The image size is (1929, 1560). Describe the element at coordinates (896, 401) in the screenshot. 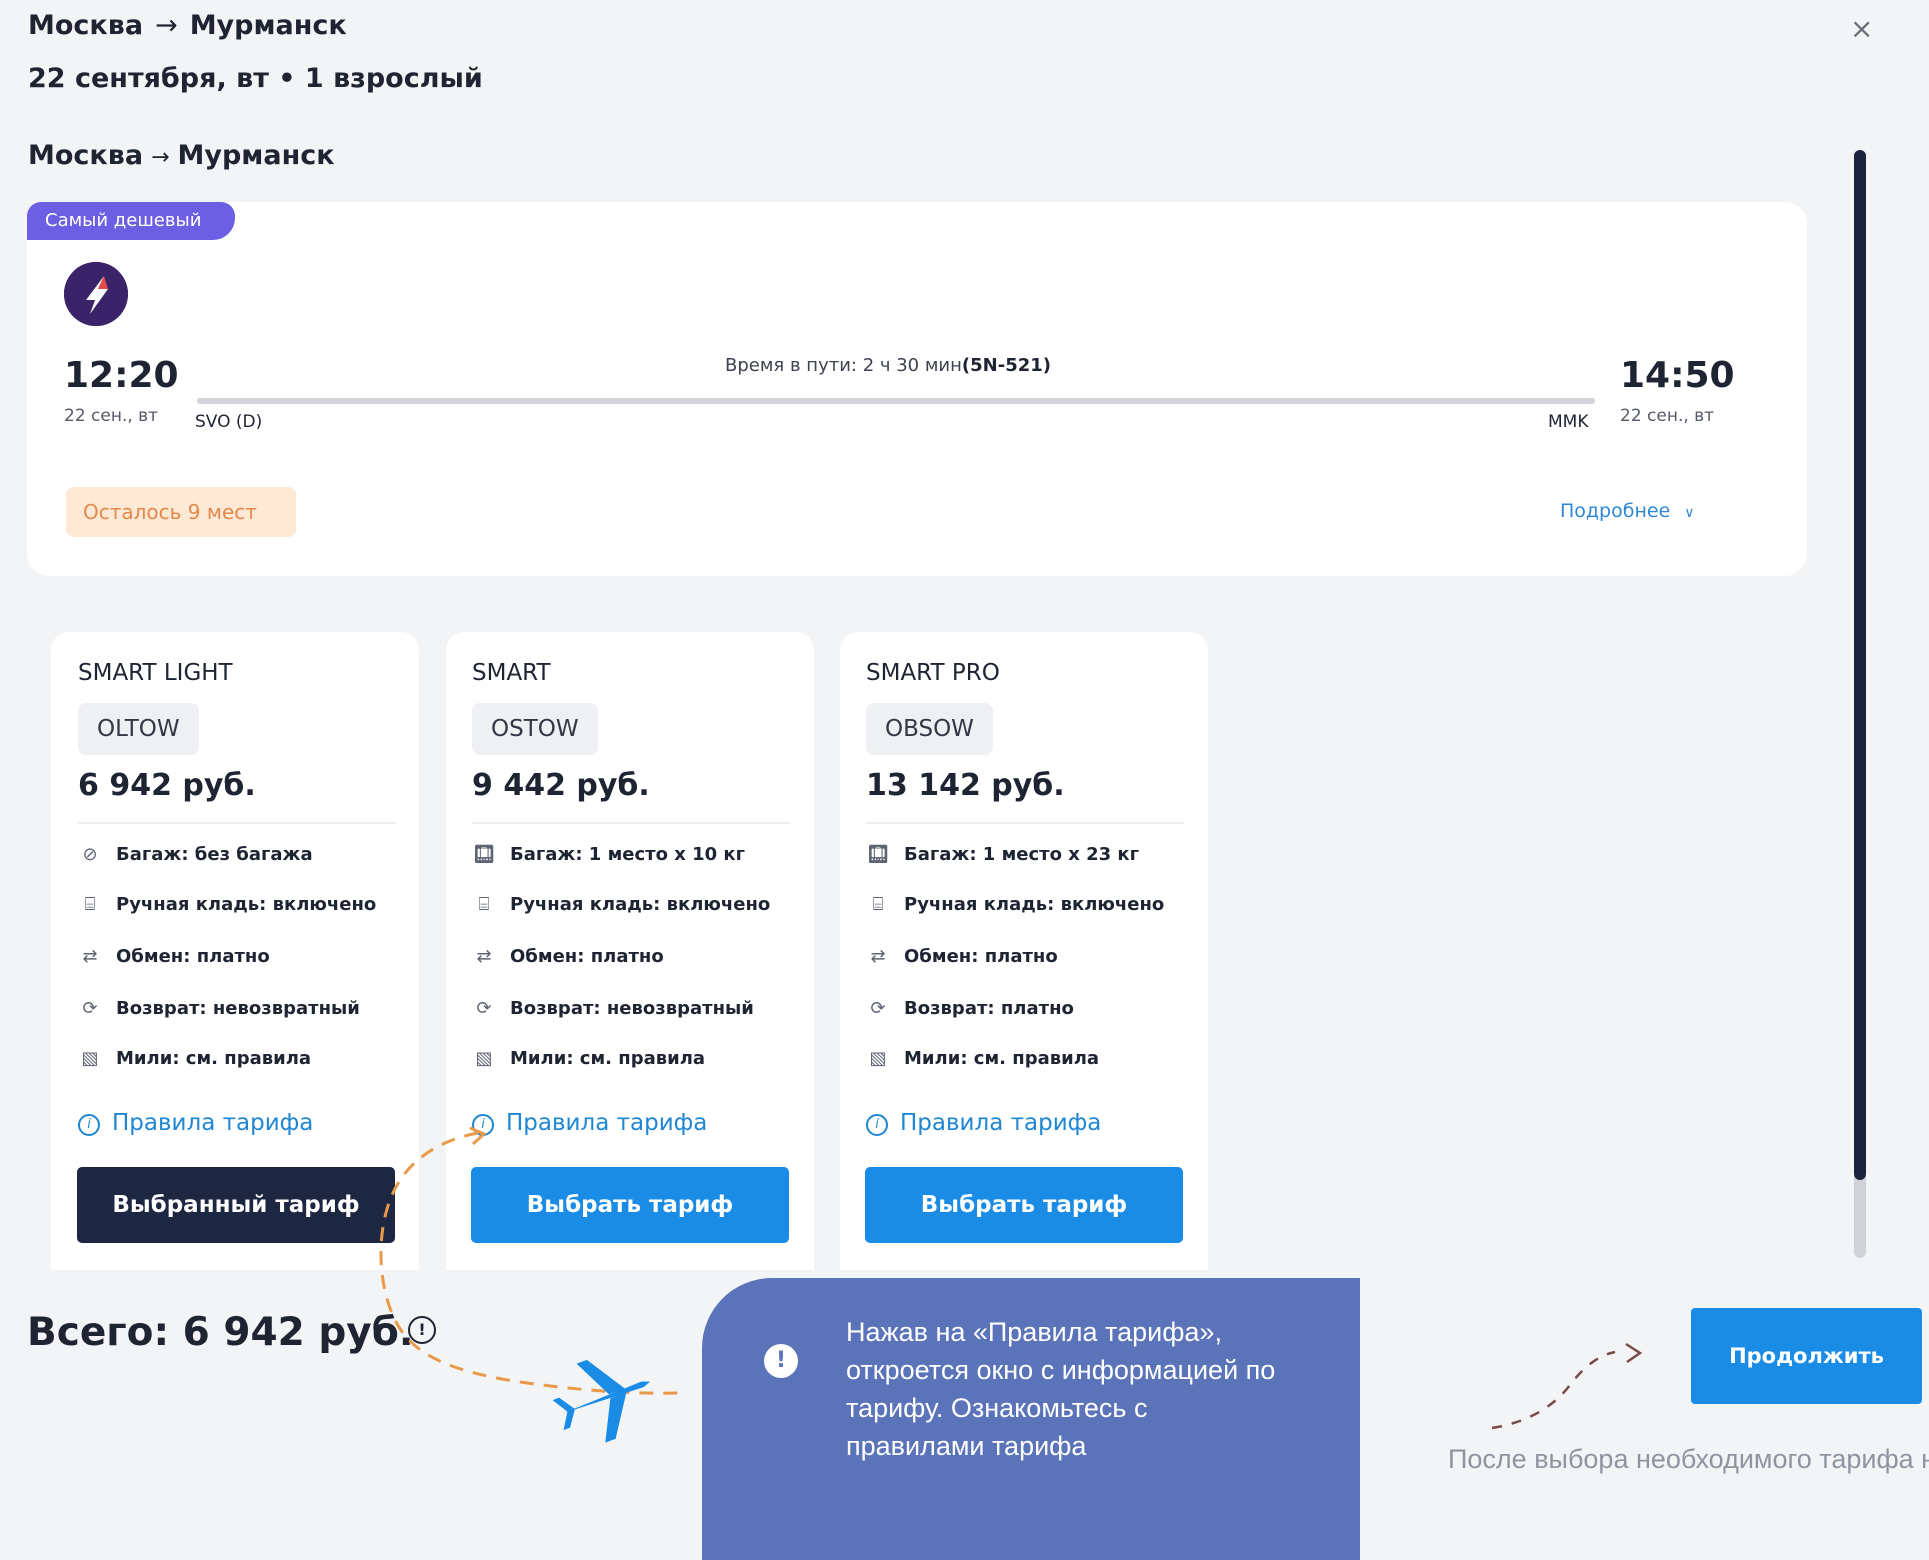

I see `route-line` at that location.